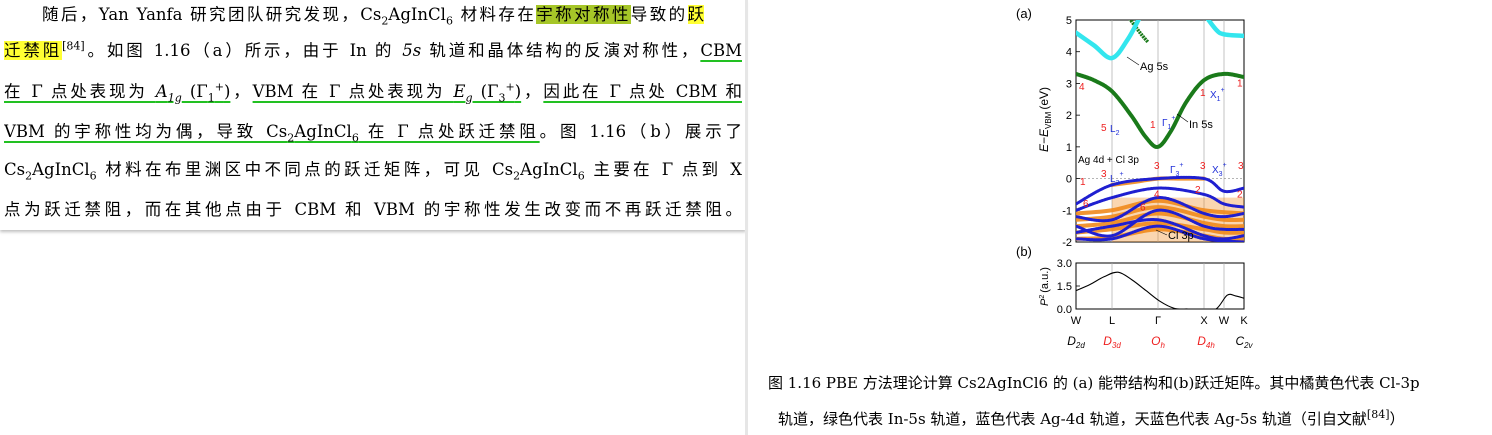  Describe the element at coordinates (1067, 211) in the screenshot. I see `y-tick-label: -1` at that location.